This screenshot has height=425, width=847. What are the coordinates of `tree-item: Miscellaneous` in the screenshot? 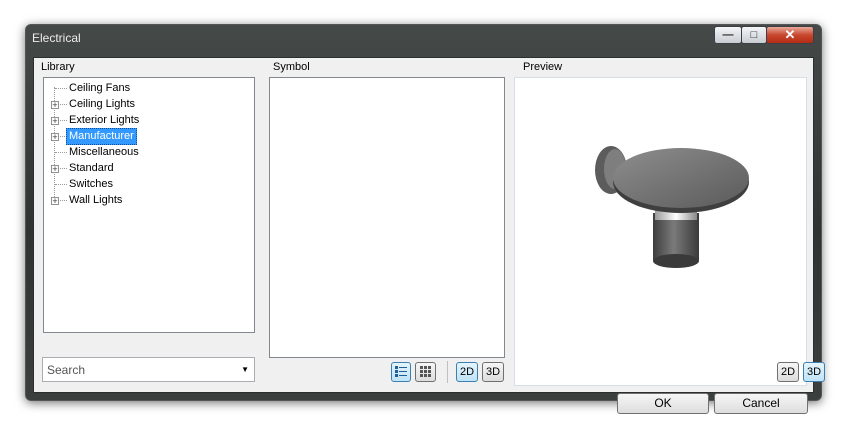 It's located at (144, 152).